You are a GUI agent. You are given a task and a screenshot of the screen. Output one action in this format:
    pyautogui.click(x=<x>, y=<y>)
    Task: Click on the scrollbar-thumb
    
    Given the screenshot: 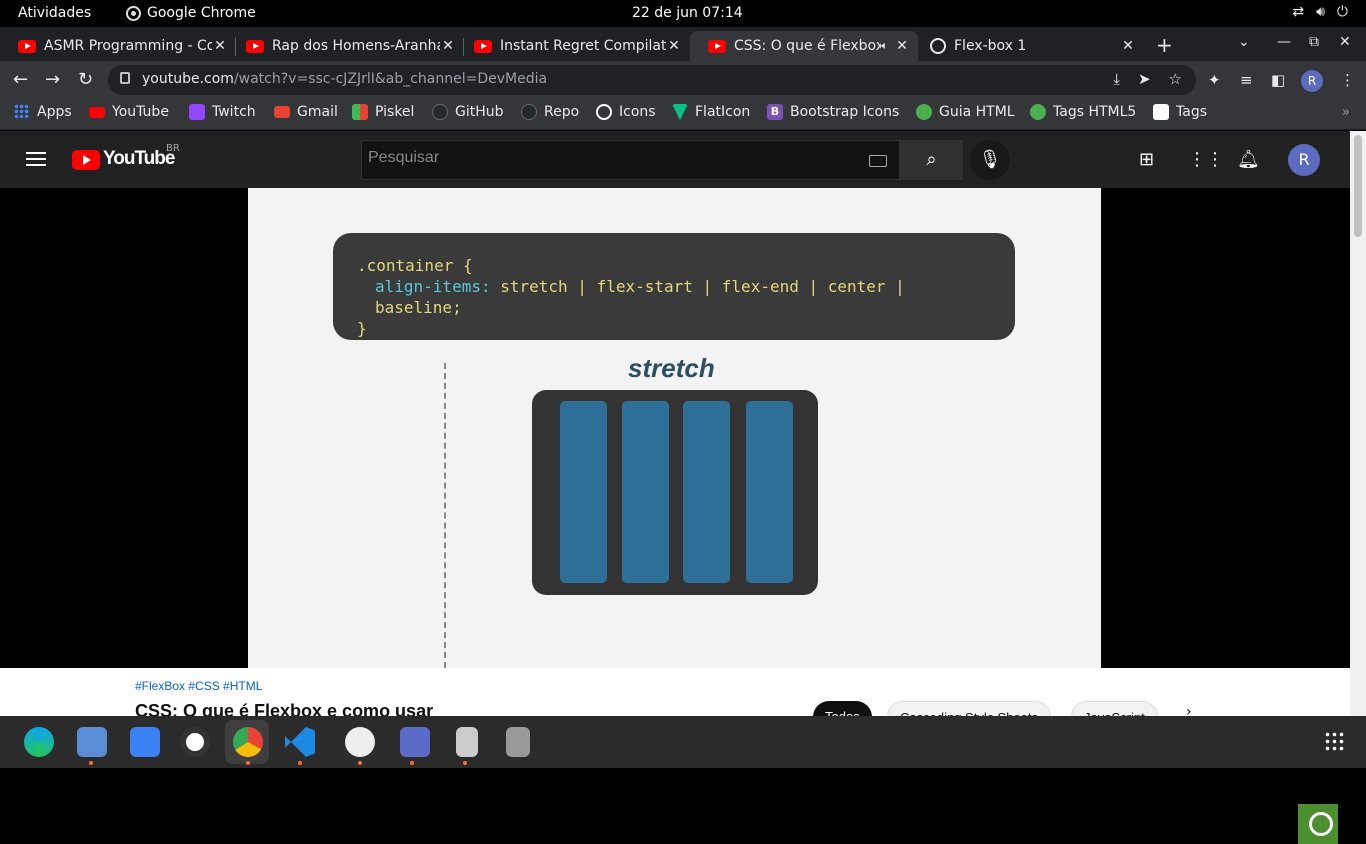 What is the action you would take?
    pyautogui.click(x=1358, y=186)
    